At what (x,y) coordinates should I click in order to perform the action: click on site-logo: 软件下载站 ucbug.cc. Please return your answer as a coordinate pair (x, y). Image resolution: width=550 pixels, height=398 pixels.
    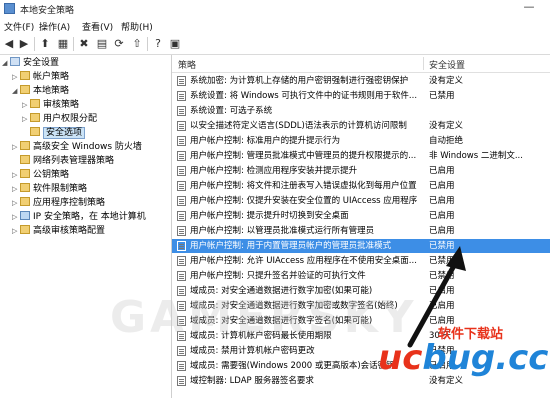
    Looking at the image, I should click on (460, 353).